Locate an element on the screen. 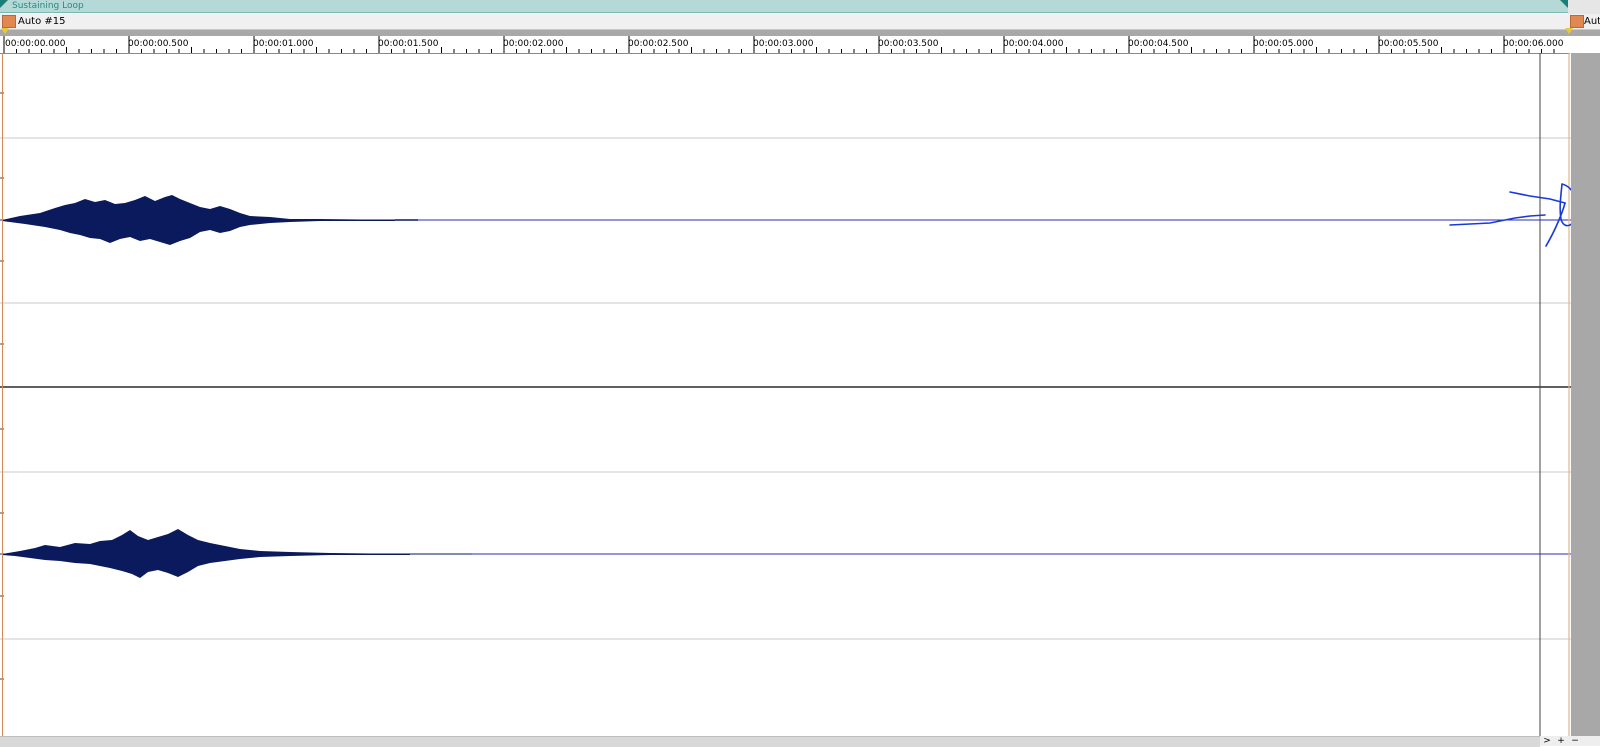 The width and height of the screenshot is (1600, 747). ruler-tick-label: 00:00:01.000 is located at coordinates (283, 44).